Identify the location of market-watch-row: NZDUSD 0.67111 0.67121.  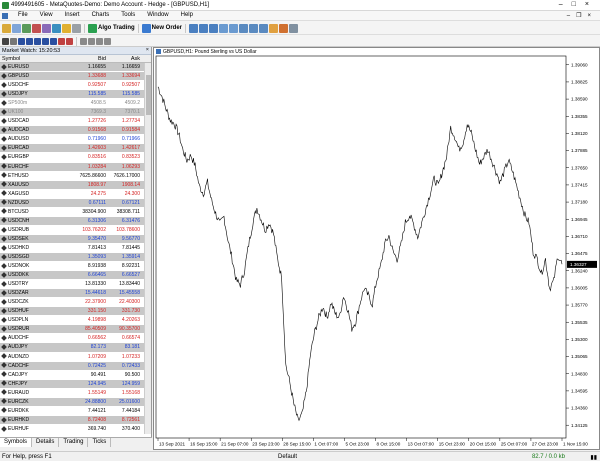
(72, 203).